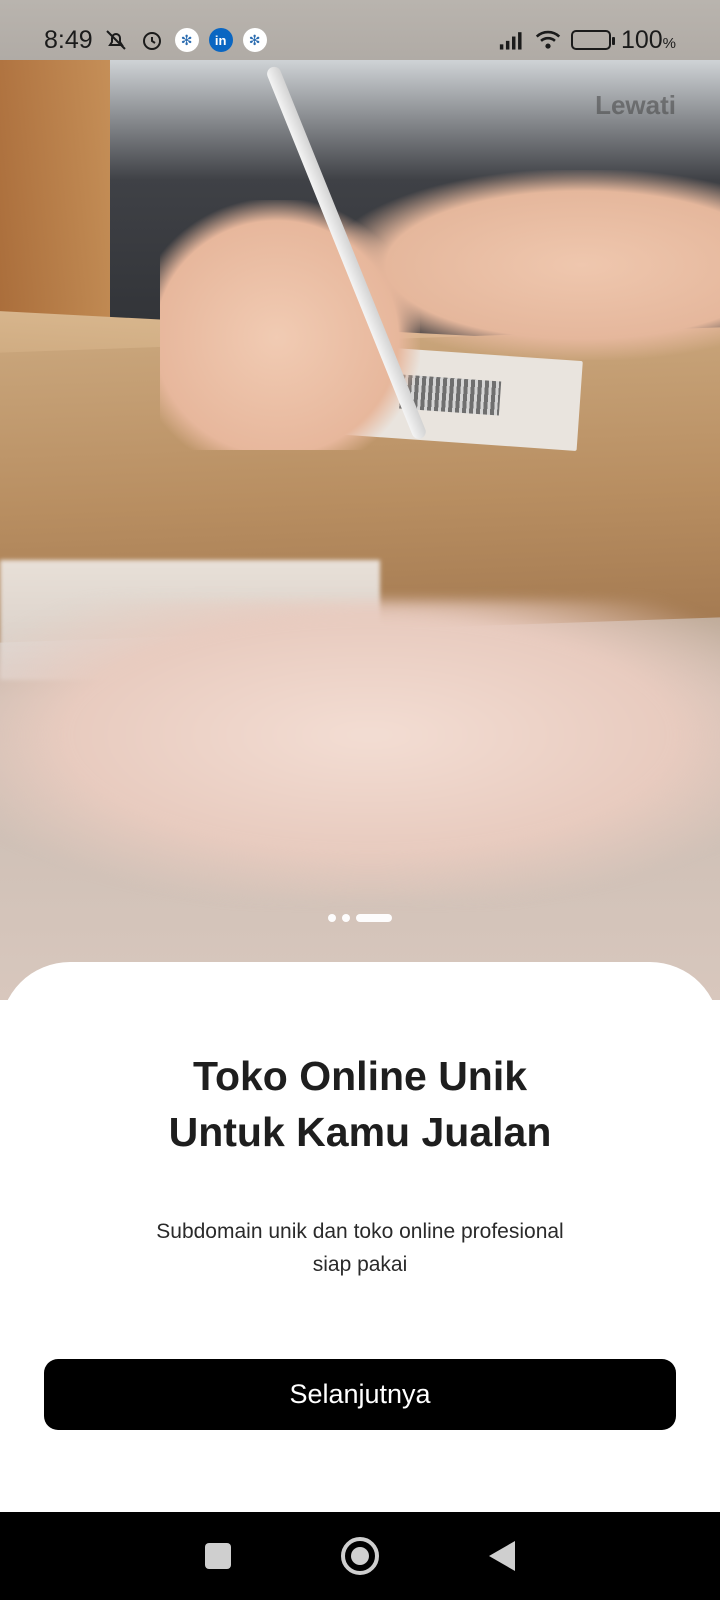  I want to click on navigation-bar, so click(360, 1556).